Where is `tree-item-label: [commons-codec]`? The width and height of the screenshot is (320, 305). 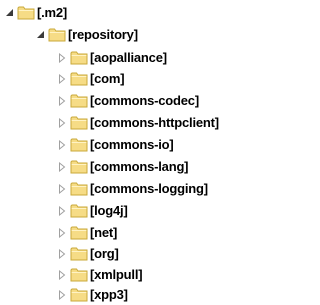
tree-item-label: [commons-codec] is located at coordinates (144, 100).